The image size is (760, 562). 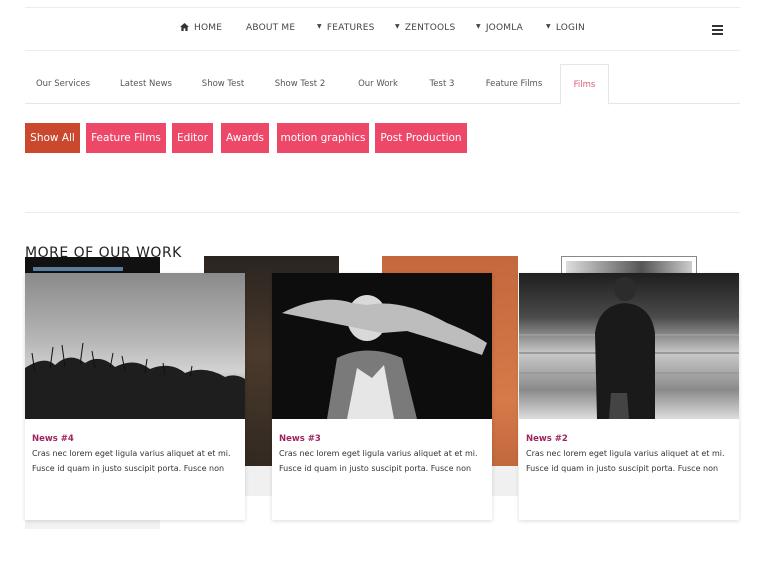 I want to click on filter-label: Show All, so click(x=52, y=138).